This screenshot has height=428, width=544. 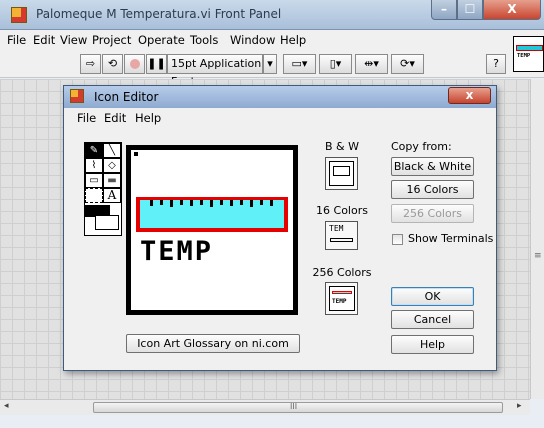 I want to click on c16-preview-ruler, so click(x=341, y=240).